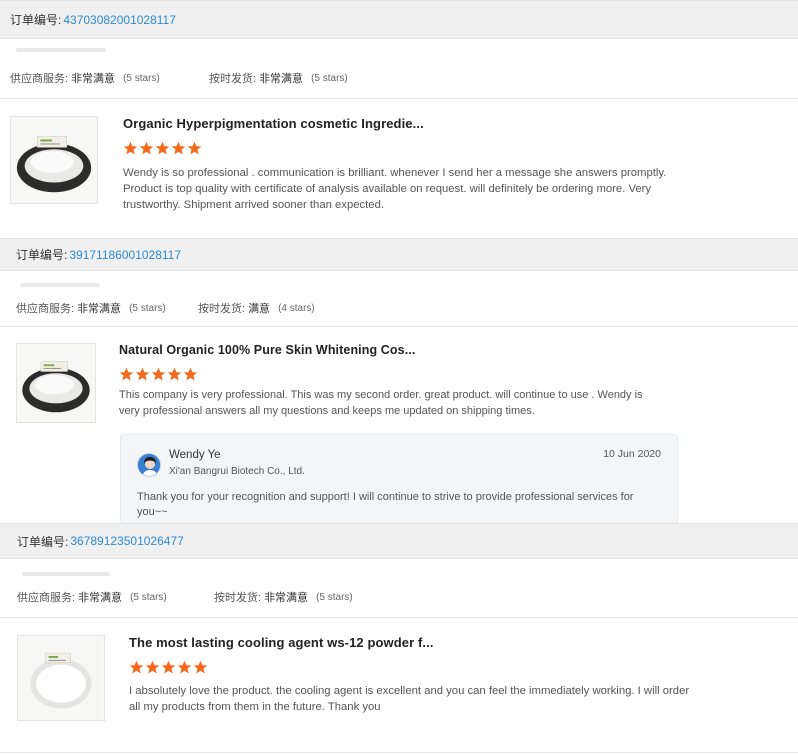 This screenshot has height=755, width=798. What do you see at coordinates (399, 308) in the screenshot?
I see `seller-ratings: 供应商服务: 非常满意 (5 stars) 按时发货: 满意 (4 stars)` at bounding box center [399, 308].